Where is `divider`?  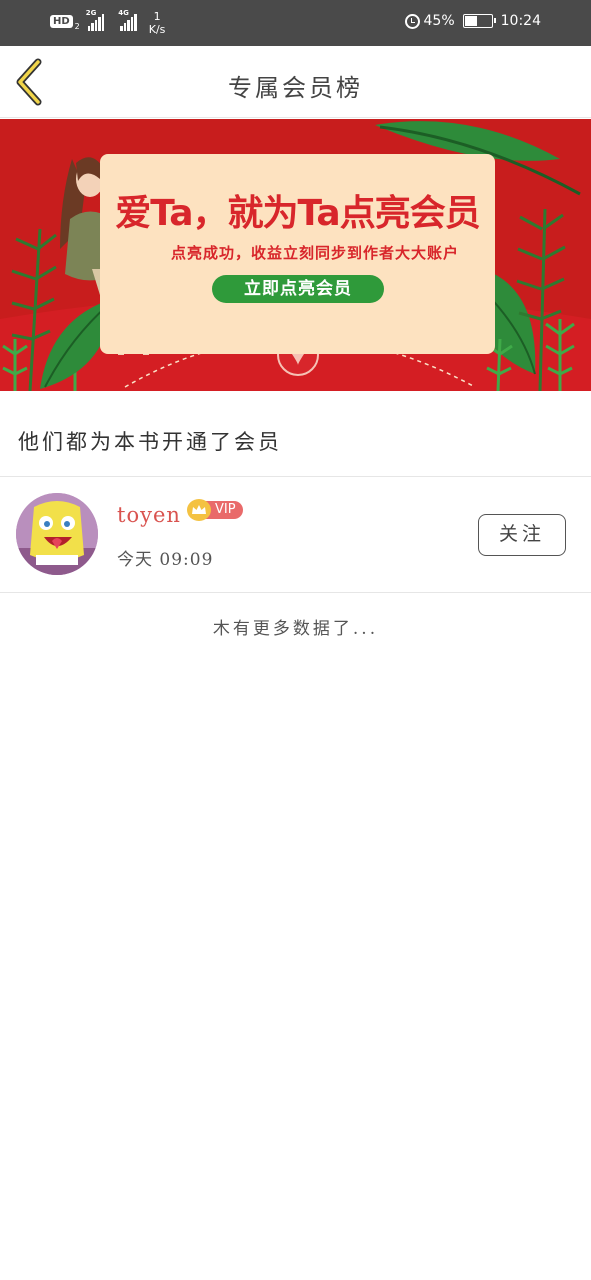
divider is located at coordinates (295, 592).